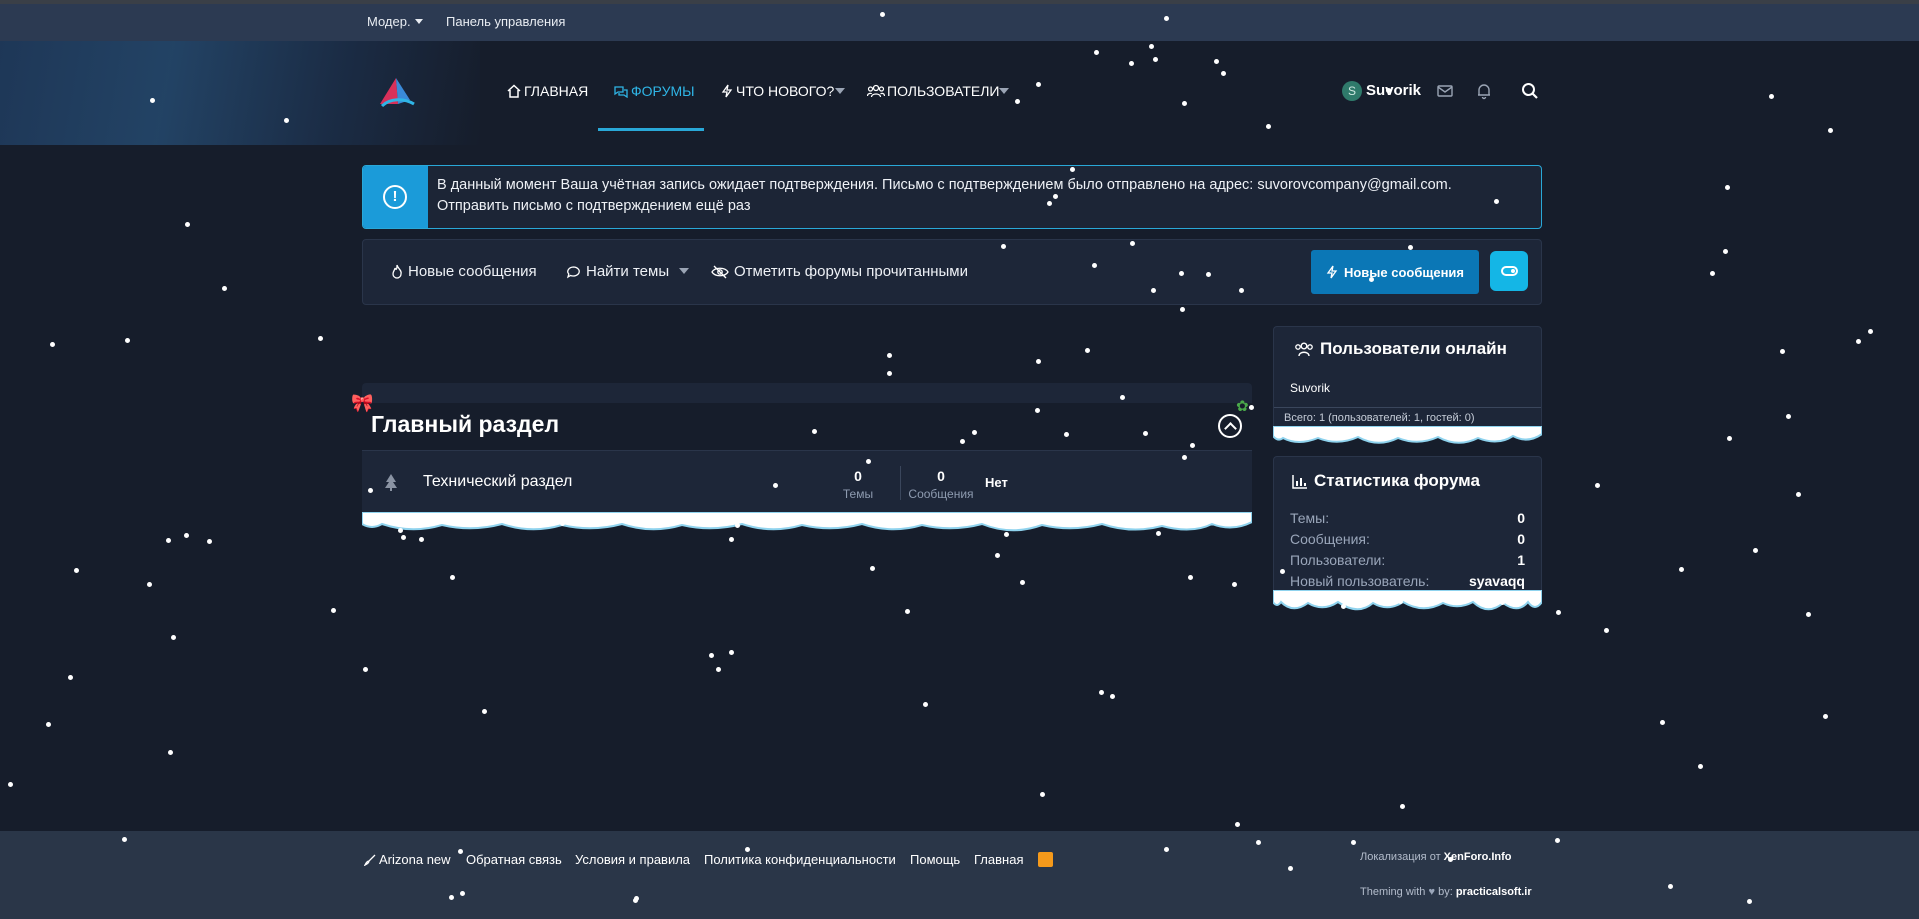 Image resolution: width=1919 pixels, height=919 pixels. I want to click on moderator-menu: Модер., so click(395, 21).